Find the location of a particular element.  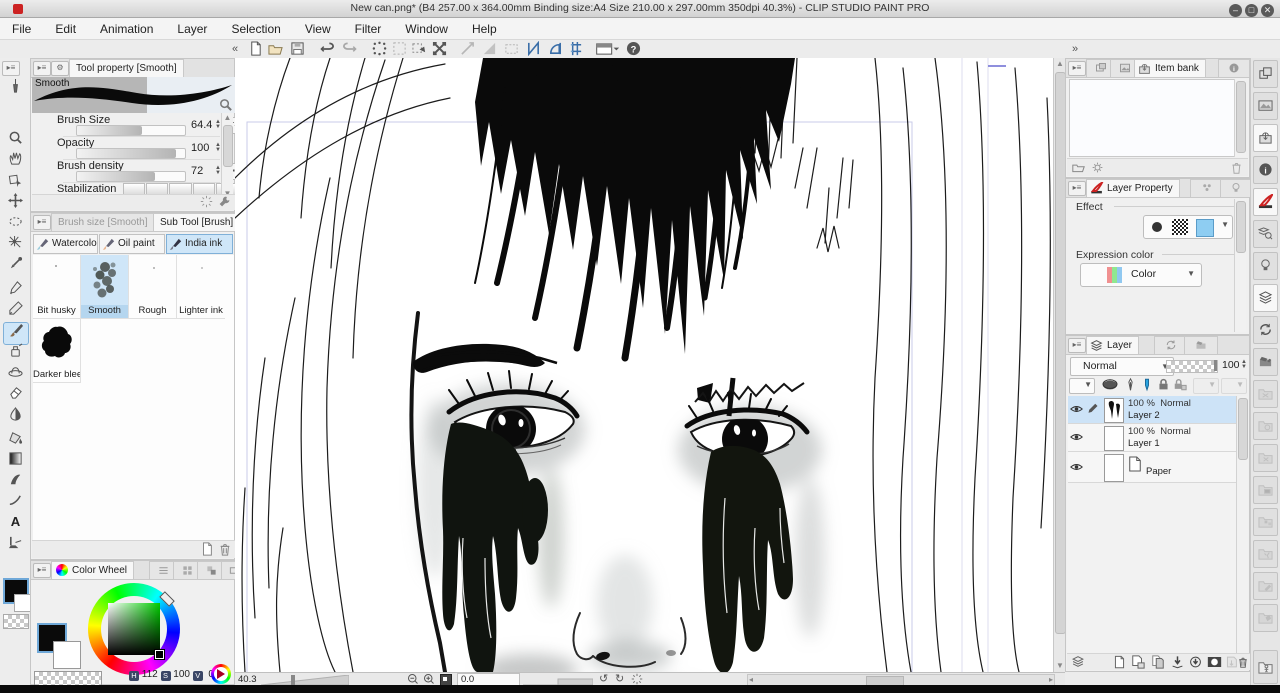

group-tab-watercolor: Watercolor is located at coordinates (65, 244).